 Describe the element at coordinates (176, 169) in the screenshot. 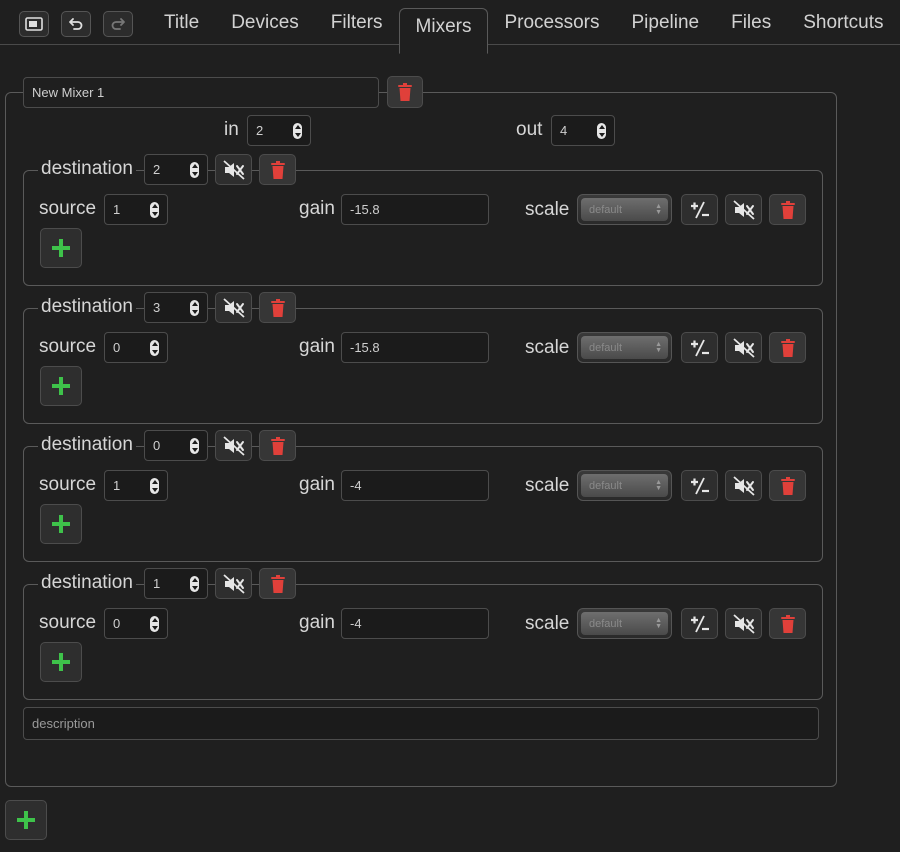

I see `destination-stepper: 2` at that location.